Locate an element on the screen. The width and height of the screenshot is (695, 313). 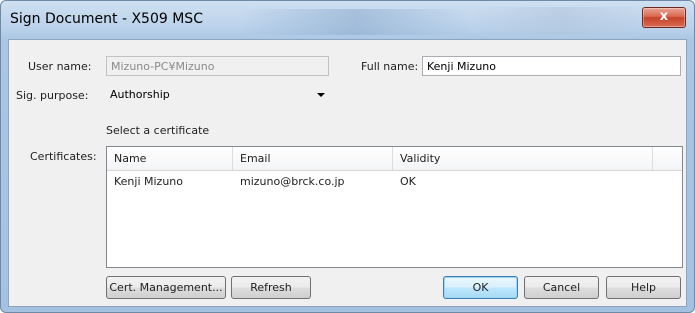
certificates-list-header: Name Email Validity is located at coordinates (394, 159).